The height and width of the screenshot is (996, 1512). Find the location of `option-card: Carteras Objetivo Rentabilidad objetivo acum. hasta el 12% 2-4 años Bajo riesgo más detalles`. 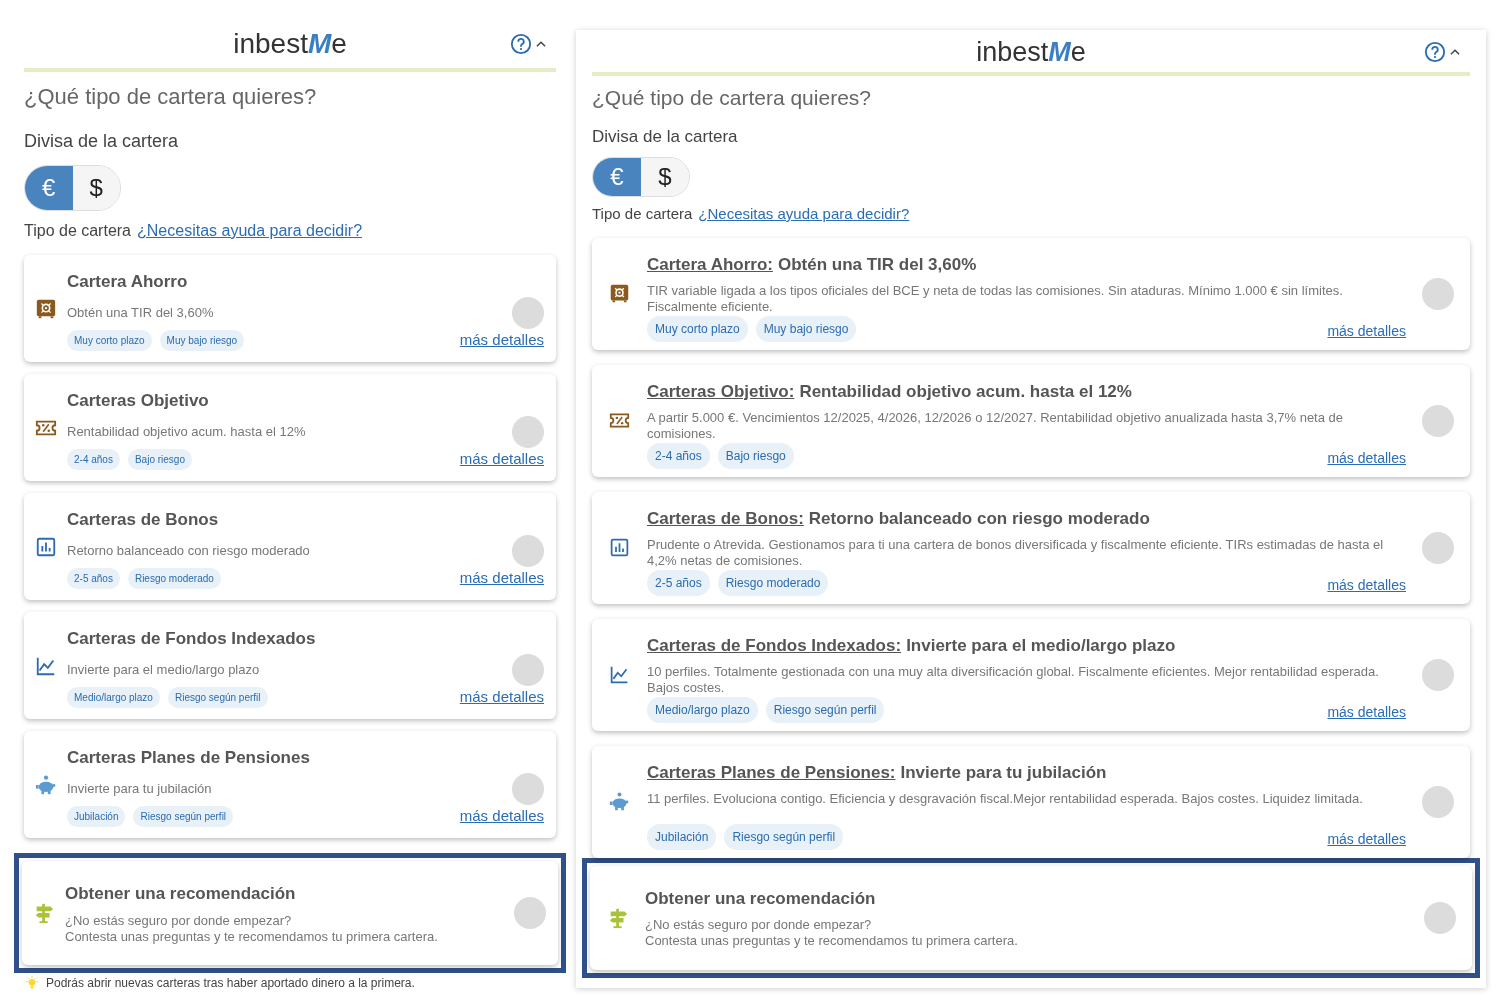

option-card: Carteras Objetivo Rentabilidad objetivo acum. hasta el 12% 2-4 años Bajo riesgo más detalles is located at coordinates (290, 427).